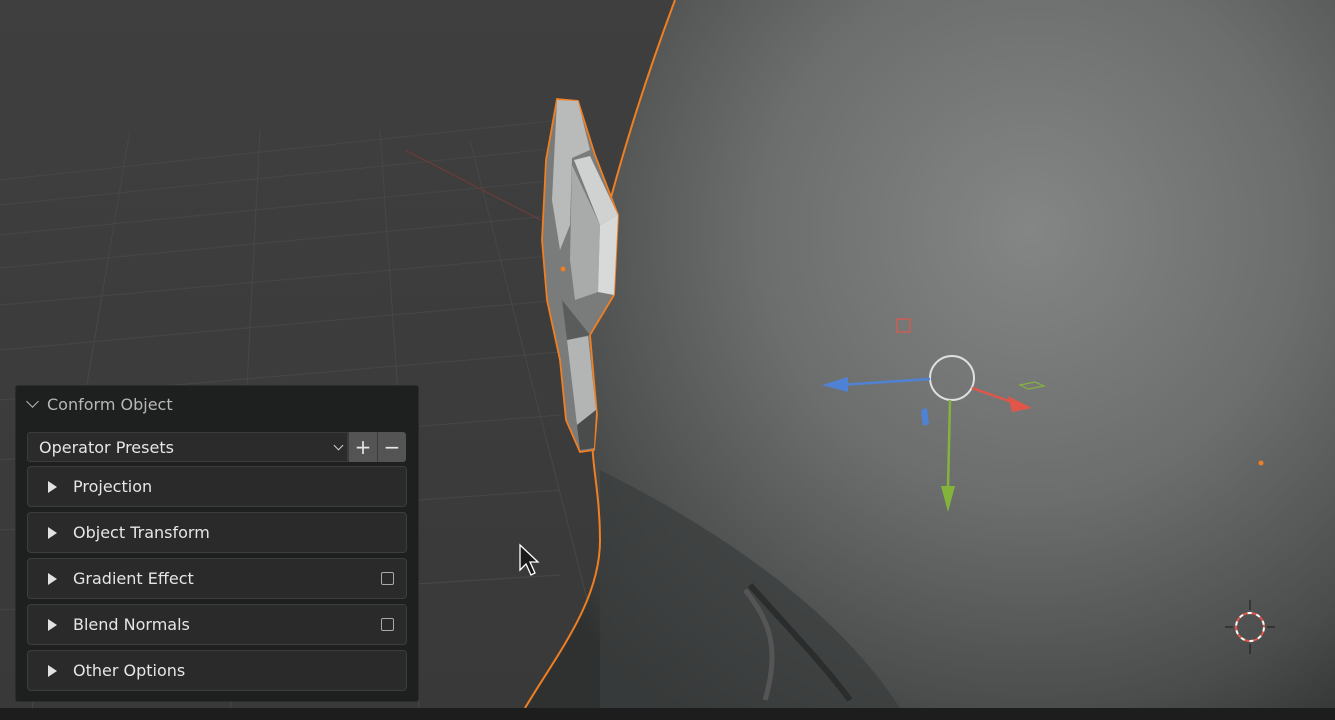 This screenshot has height=720, width=1335. What do you see at coordinates (217, 578) in the screenshot?
I see `subpanel-gradient-effect: Gradient Effect` at bounding box center [217, 578].